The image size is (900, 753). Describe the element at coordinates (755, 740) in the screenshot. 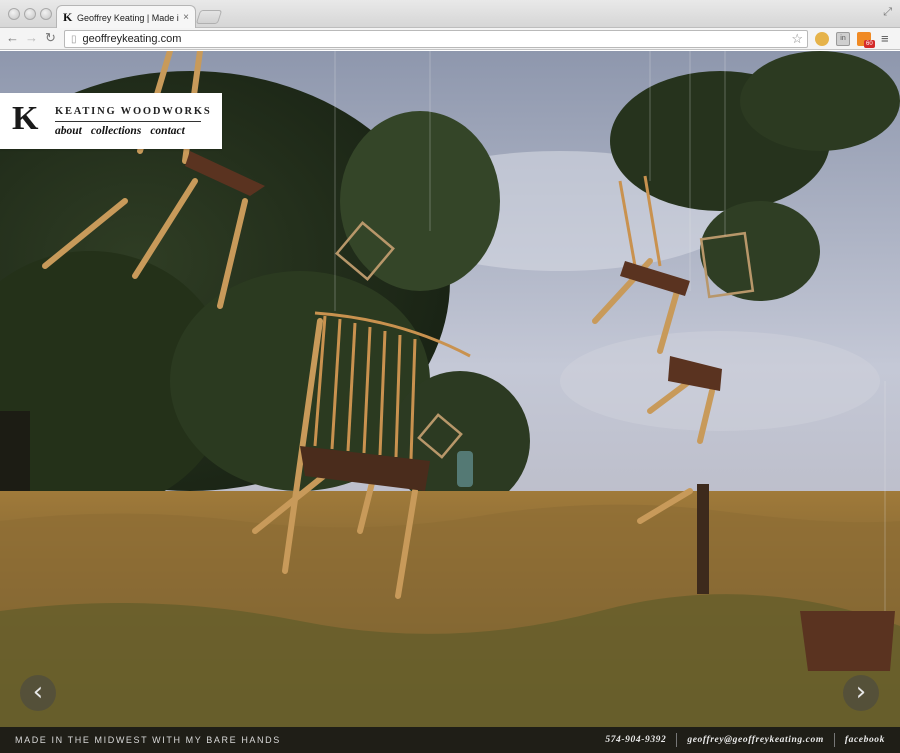

I see `footer-email-link: geoffrey@geoffreykeating.com` at that location.